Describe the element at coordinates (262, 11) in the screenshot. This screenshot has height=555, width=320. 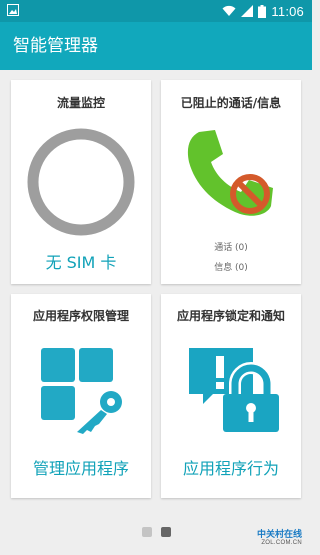
I see `battery-icon` at that location.